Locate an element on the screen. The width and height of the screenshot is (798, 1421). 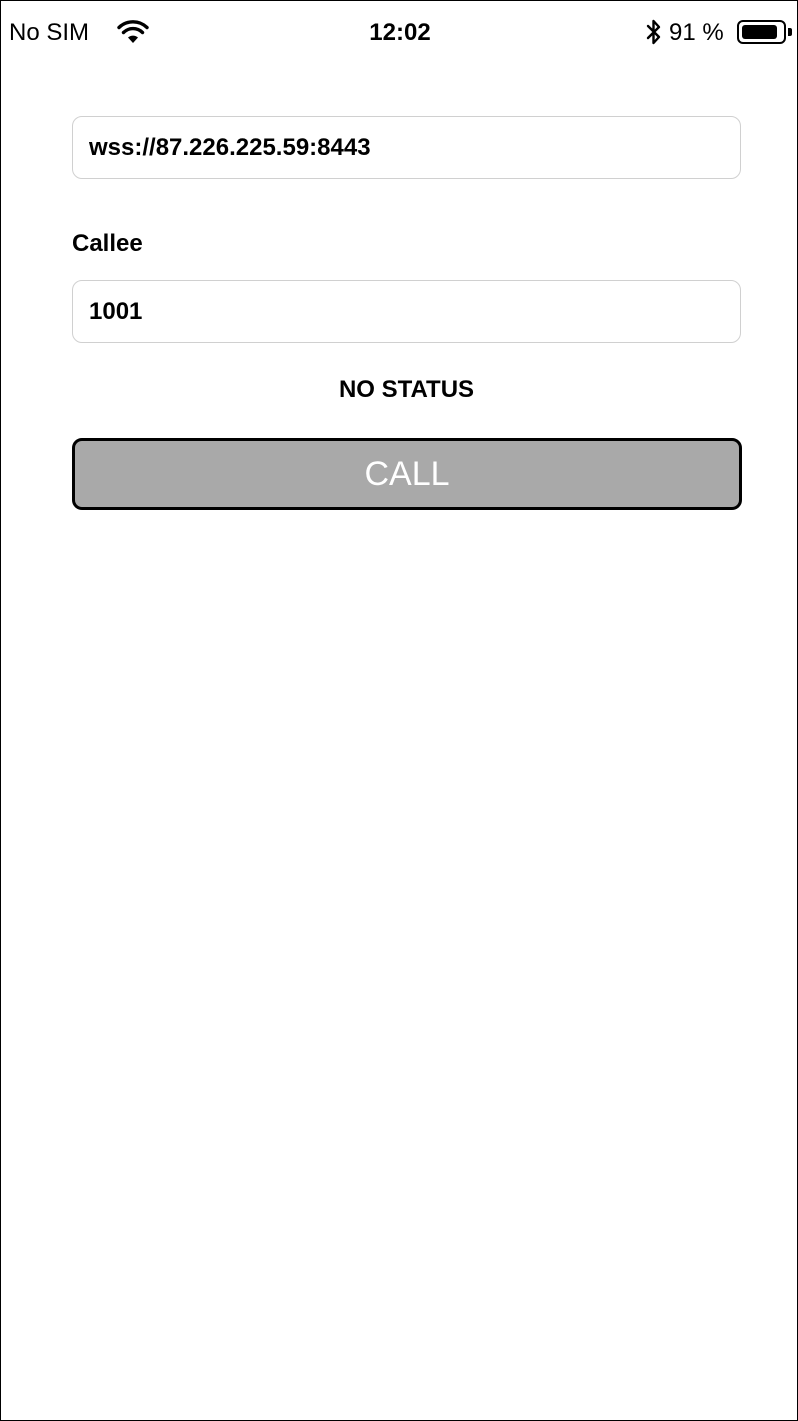
battery-body is located at coordinates (761, 32).